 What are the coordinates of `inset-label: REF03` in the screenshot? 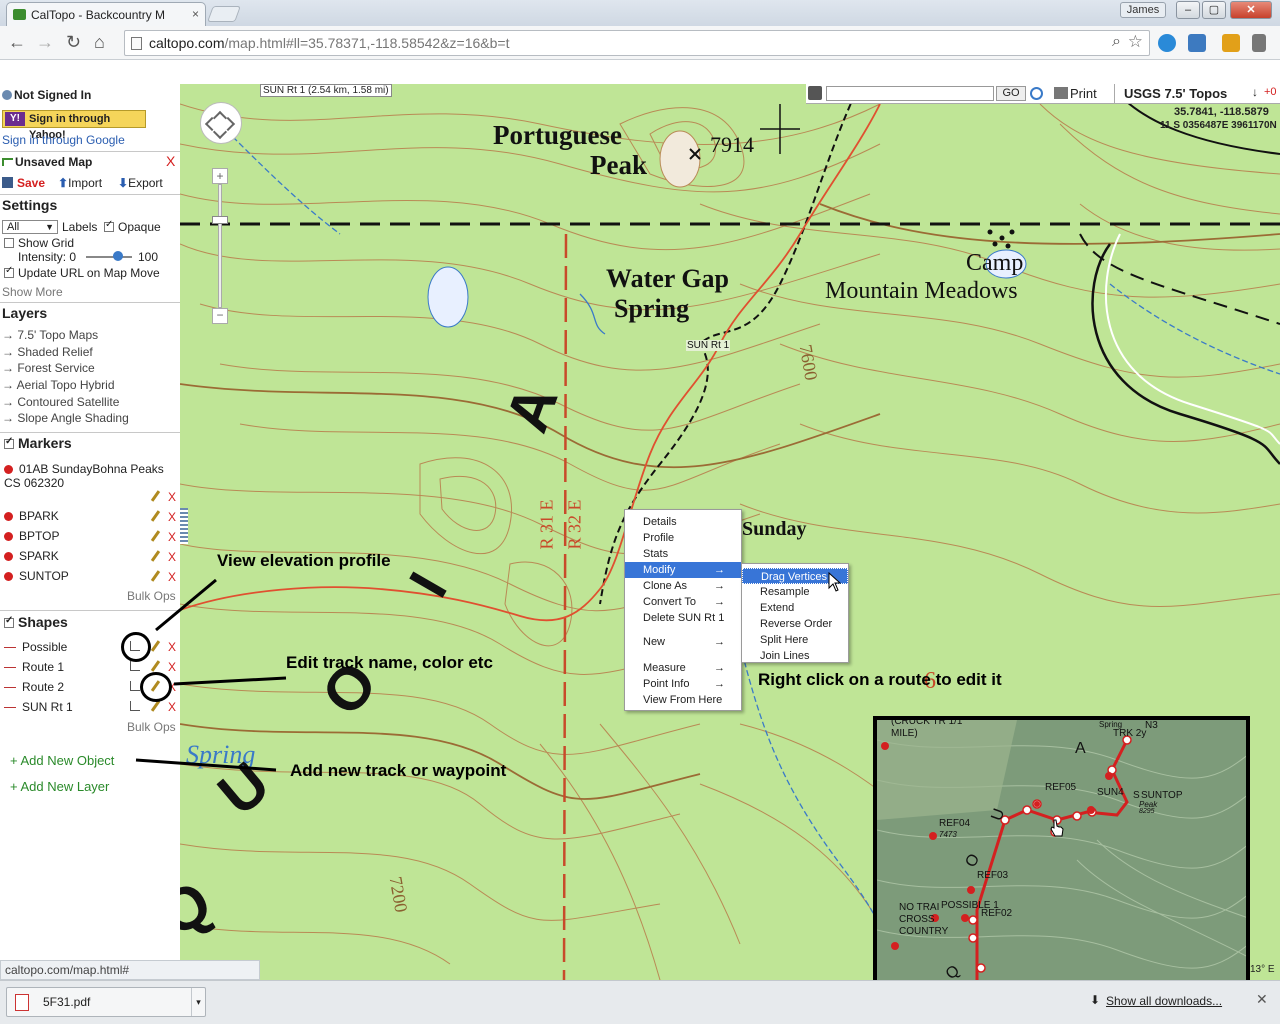 It's located at (993, 875).